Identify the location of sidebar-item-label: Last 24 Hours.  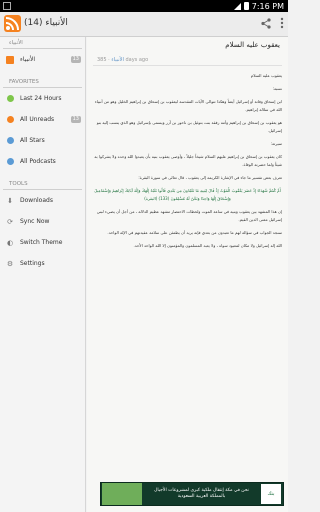
(41, 98).